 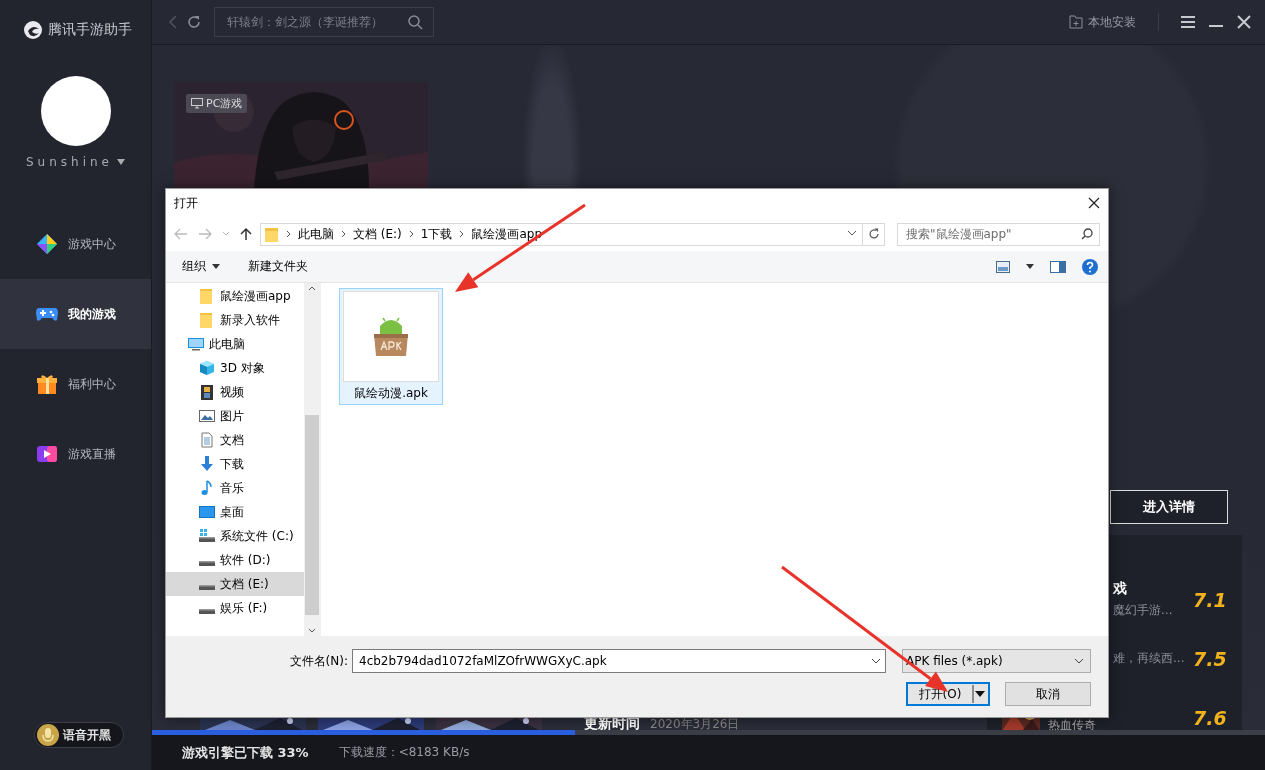 What do you see at coordinates (207, 392) in the screenshot?
I see `film-icon` at bounding box center [207, 392].